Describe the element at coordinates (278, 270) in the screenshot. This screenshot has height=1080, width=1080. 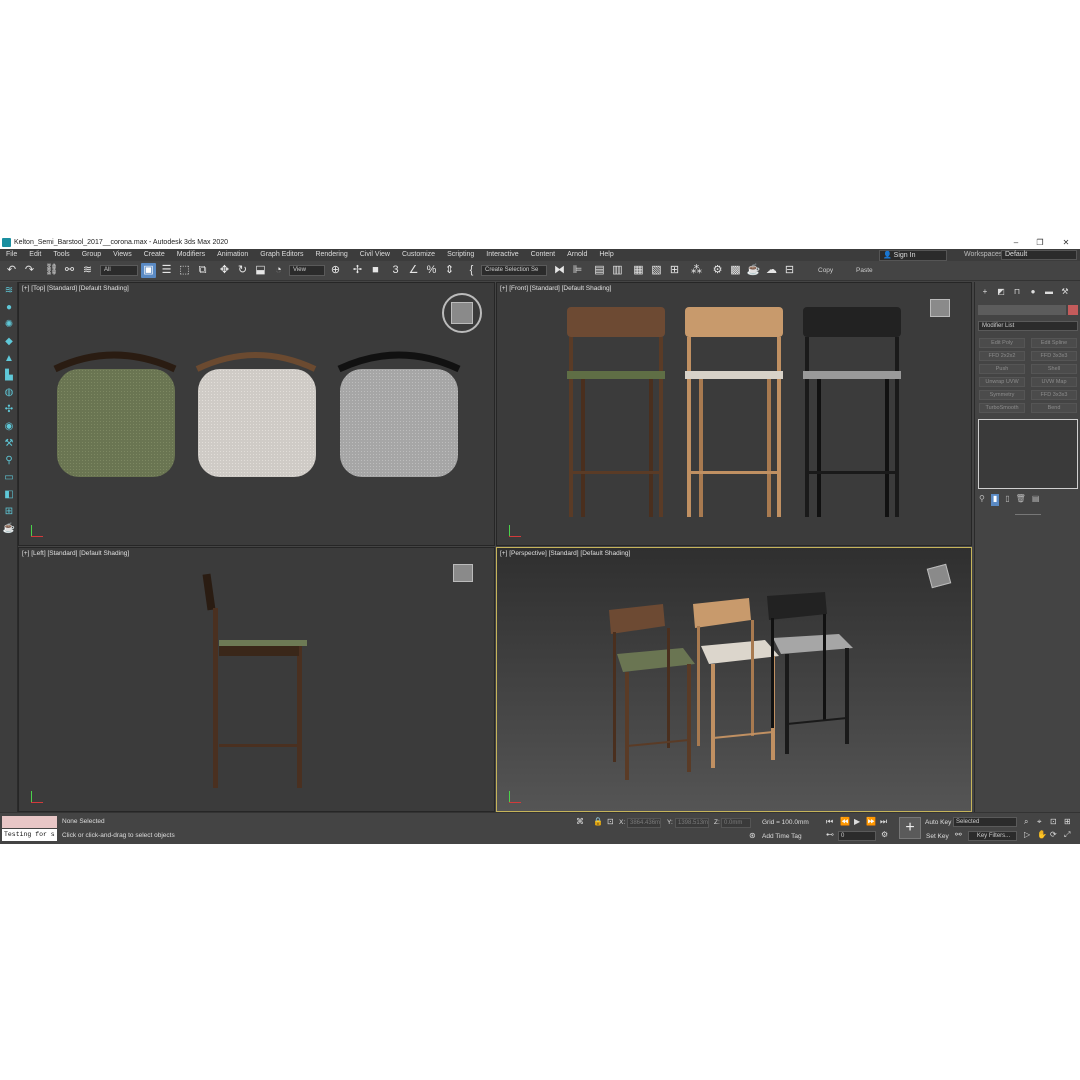
I see `place-icon: ◔` at that location.